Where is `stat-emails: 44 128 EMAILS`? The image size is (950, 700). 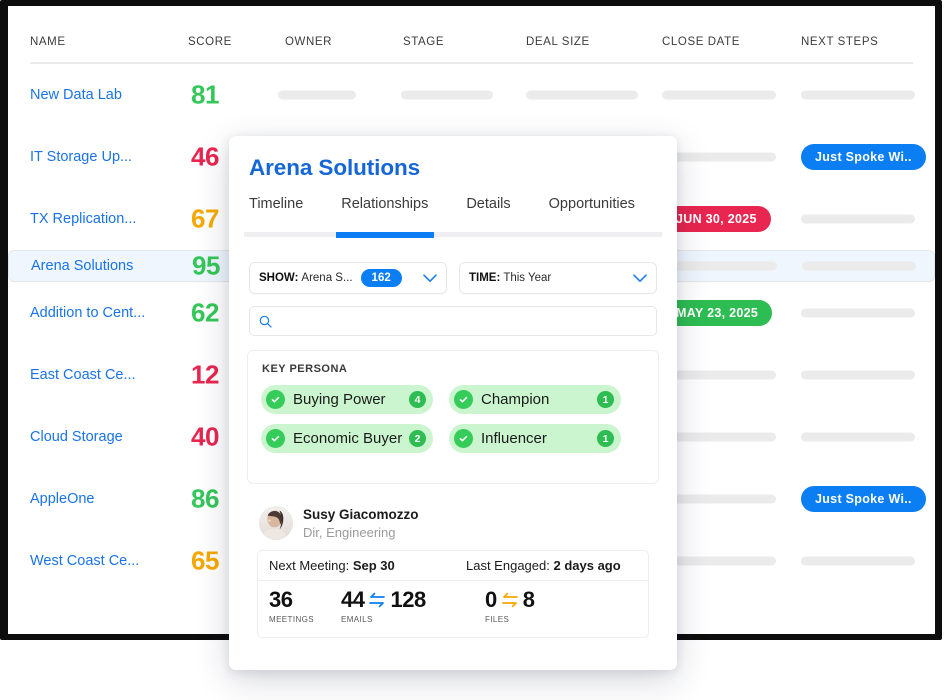 stat-emails: 44 128 EMAILS is located at coordinates (383, 607).